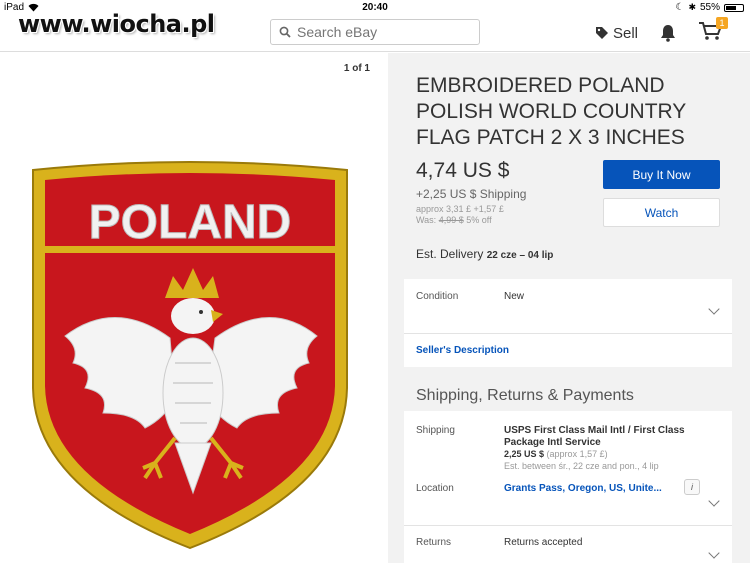 Image resolution: width=750 pixels, height=563 pixels. Describe the element at coordinates (437, 296) in the screenshot. I see `condition-label: Condition` at that location.